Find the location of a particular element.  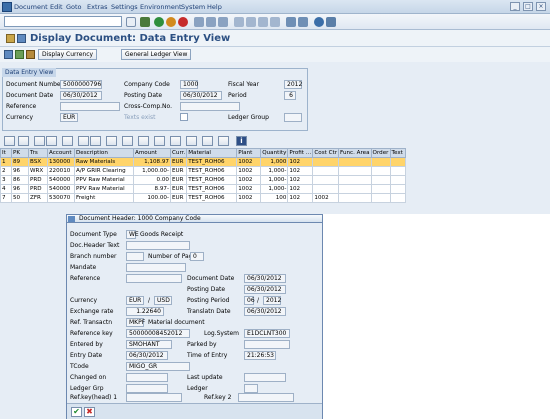

cell-description: PPV Raw Material is located at coordinates (104, 189).